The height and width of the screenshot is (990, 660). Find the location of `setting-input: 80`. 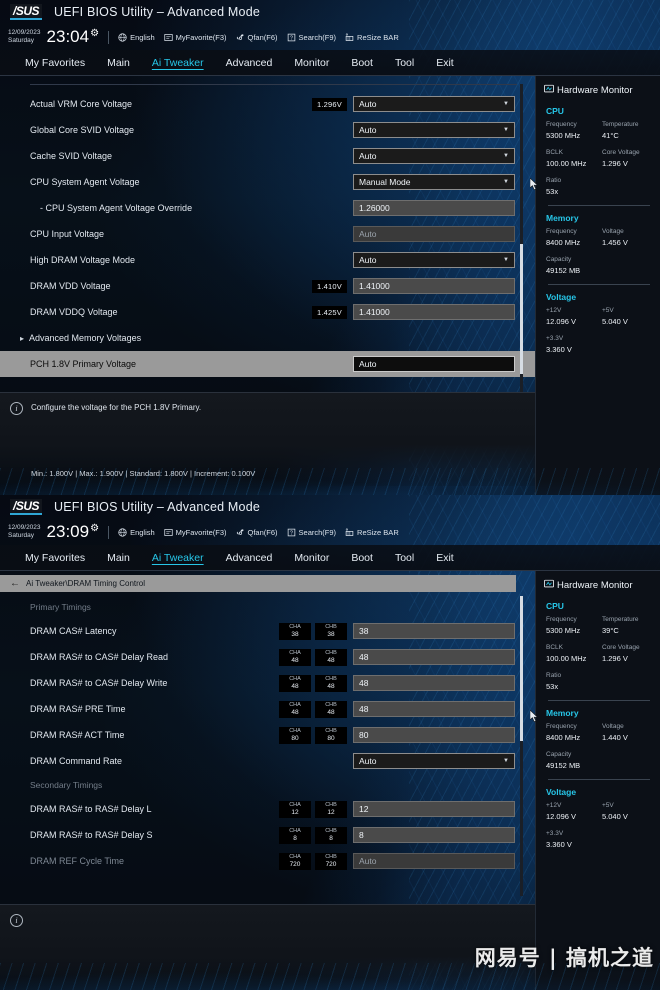

setting-input: 80 is located at coordinates (434, 735).